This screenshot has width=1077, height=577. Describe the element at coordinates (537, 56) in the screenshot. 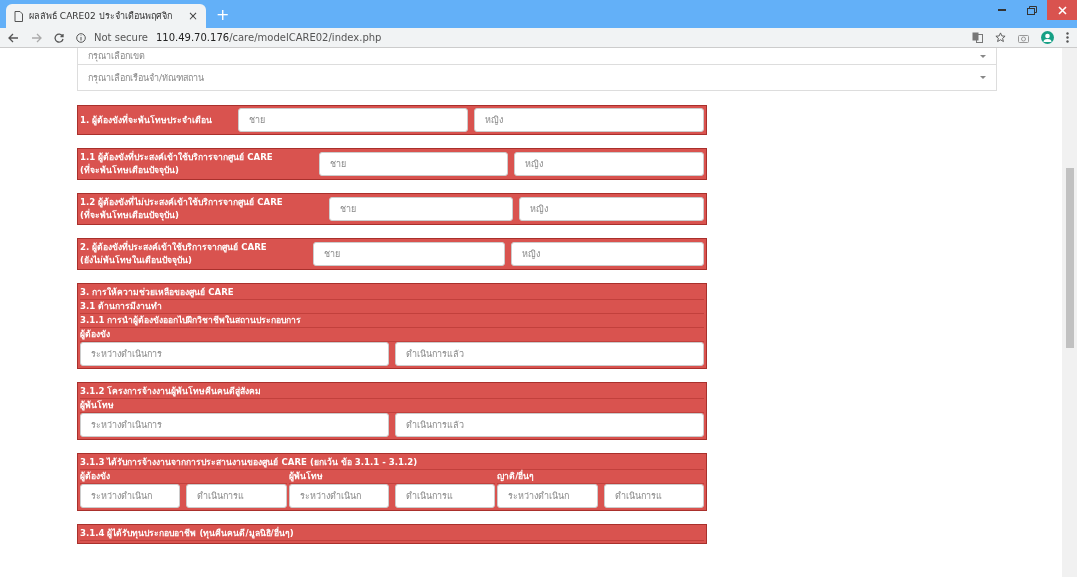

I see `dropdown: กรุณาเลือกเขต` at that location.